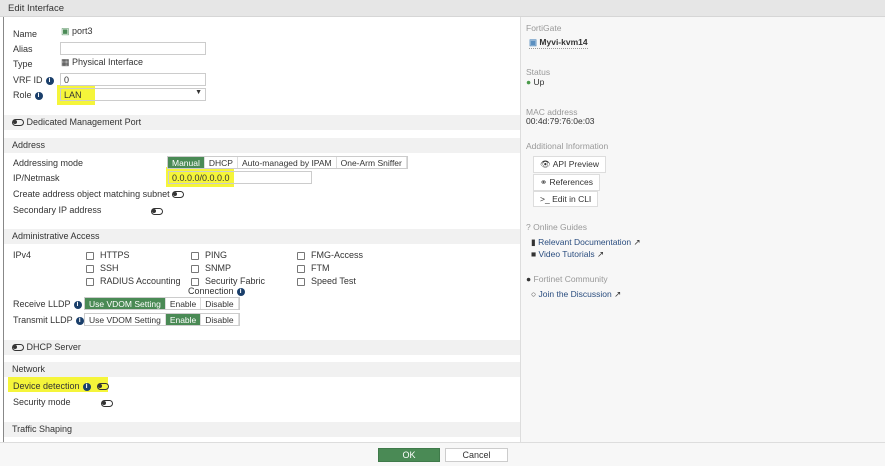  I want to click on transmit-disable: Disable, so click(220, 319).